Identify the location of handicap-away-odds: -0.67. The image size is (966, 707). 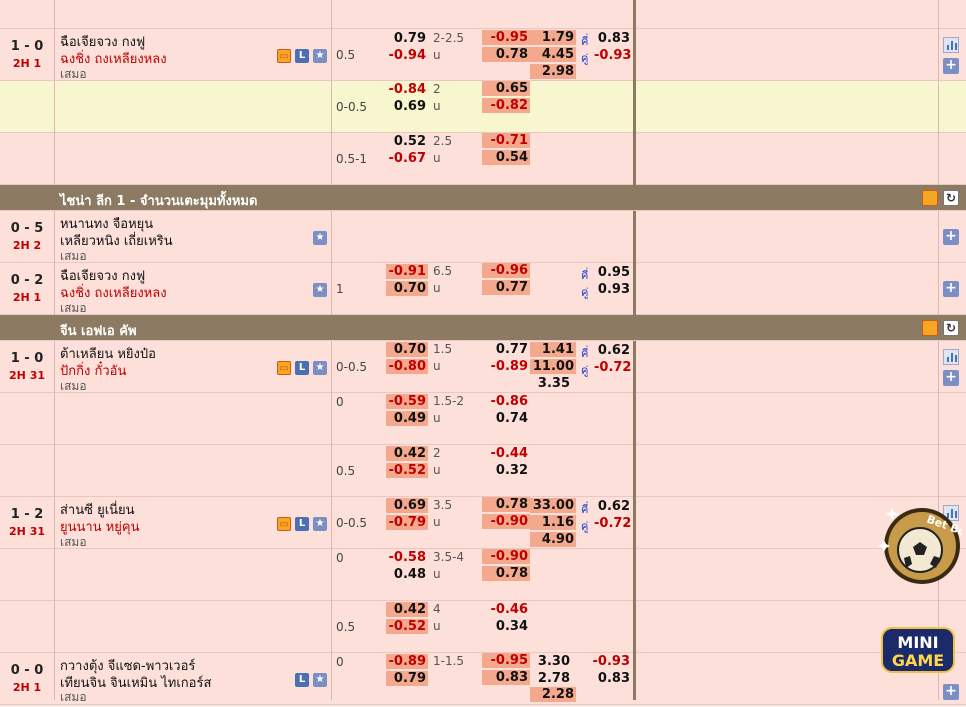
(405, 158).